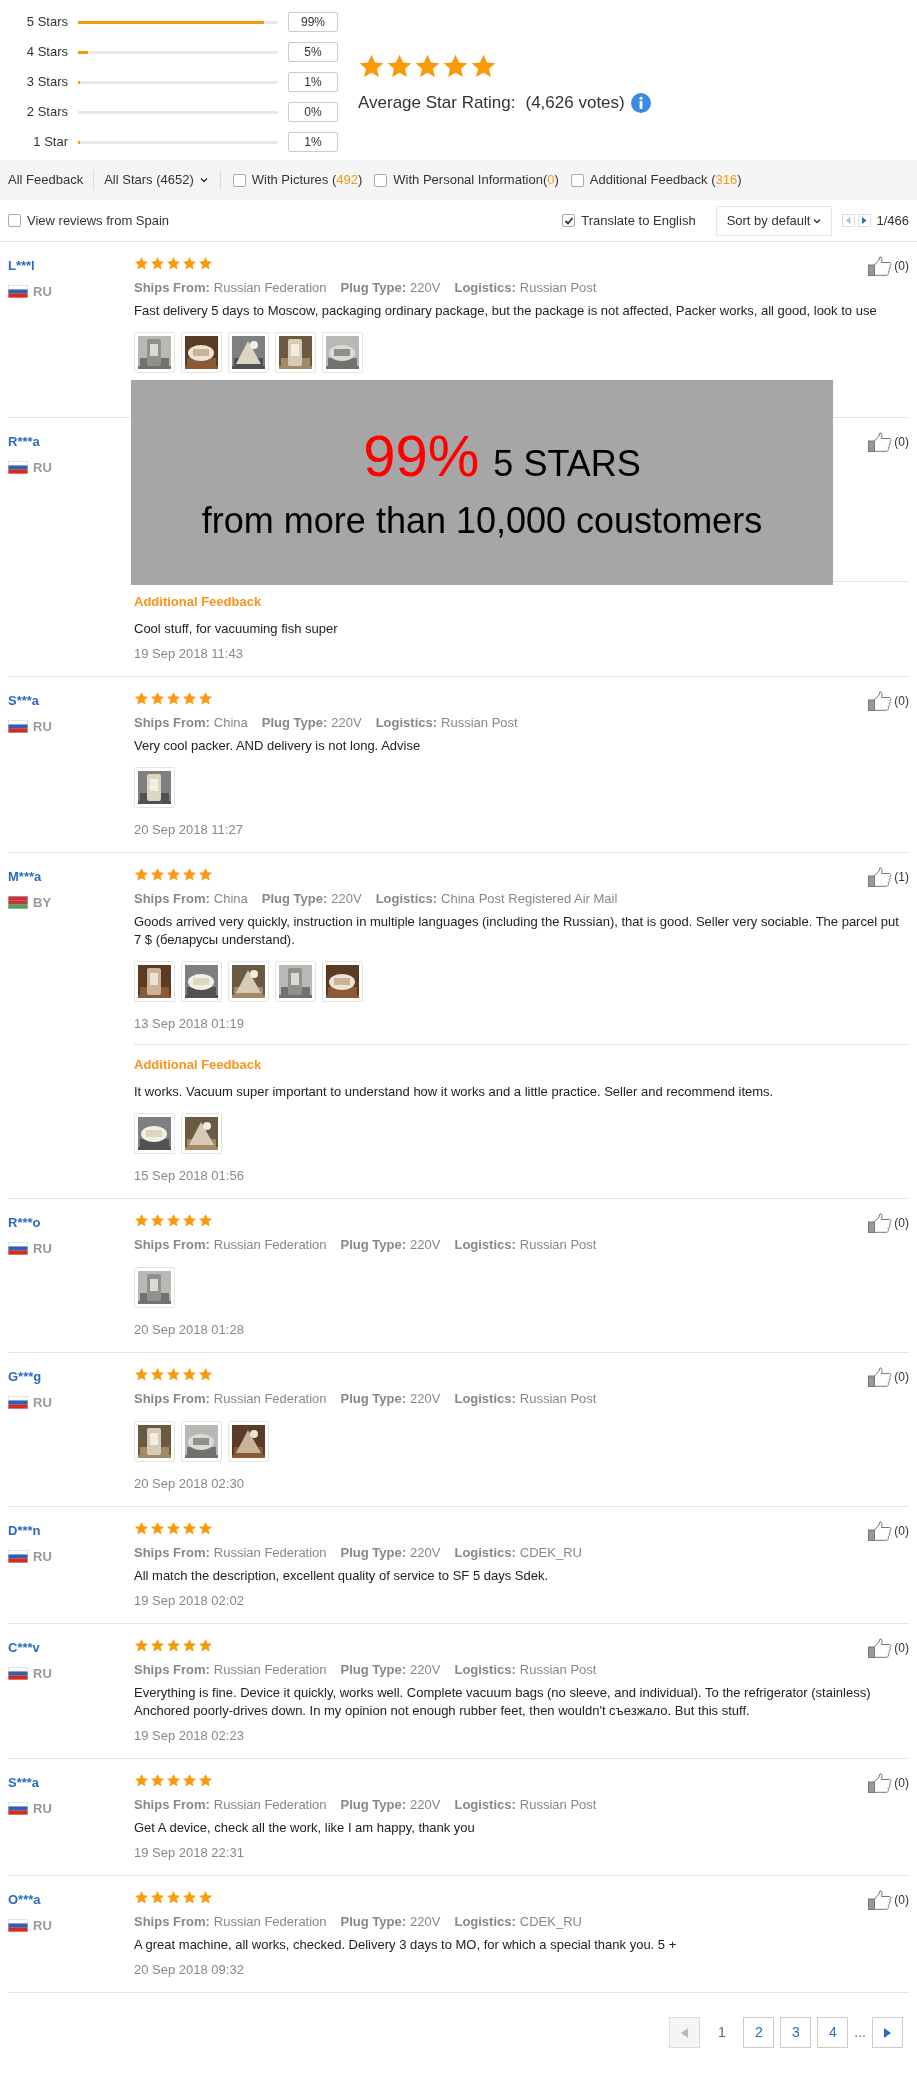 Image resolution: width=917 pixels, height=2085 pixels. Describe the element at coordinates (71, 442) in the screenshot. I see `reviewer-name: R***a` at that location.